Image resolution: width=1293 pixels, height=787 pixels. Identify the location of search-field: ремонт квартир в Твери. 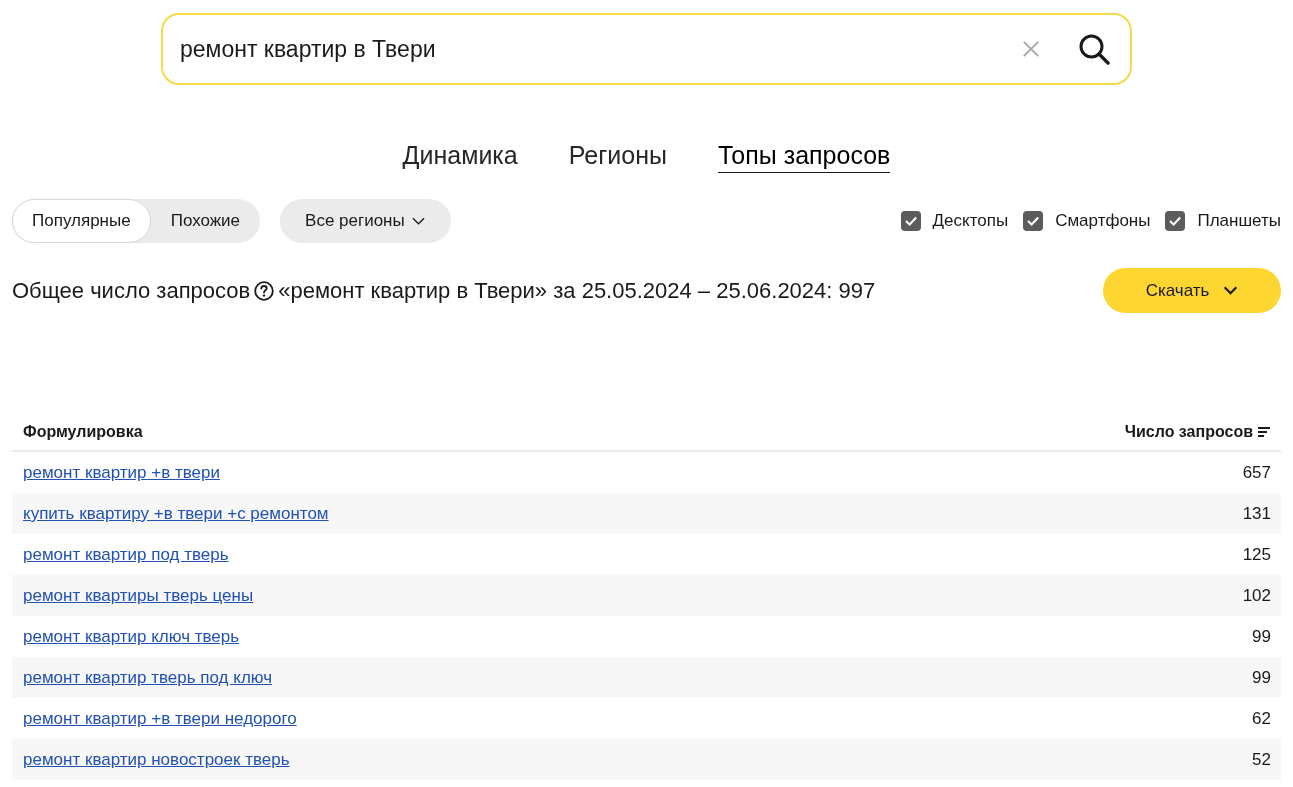
(591, 49).